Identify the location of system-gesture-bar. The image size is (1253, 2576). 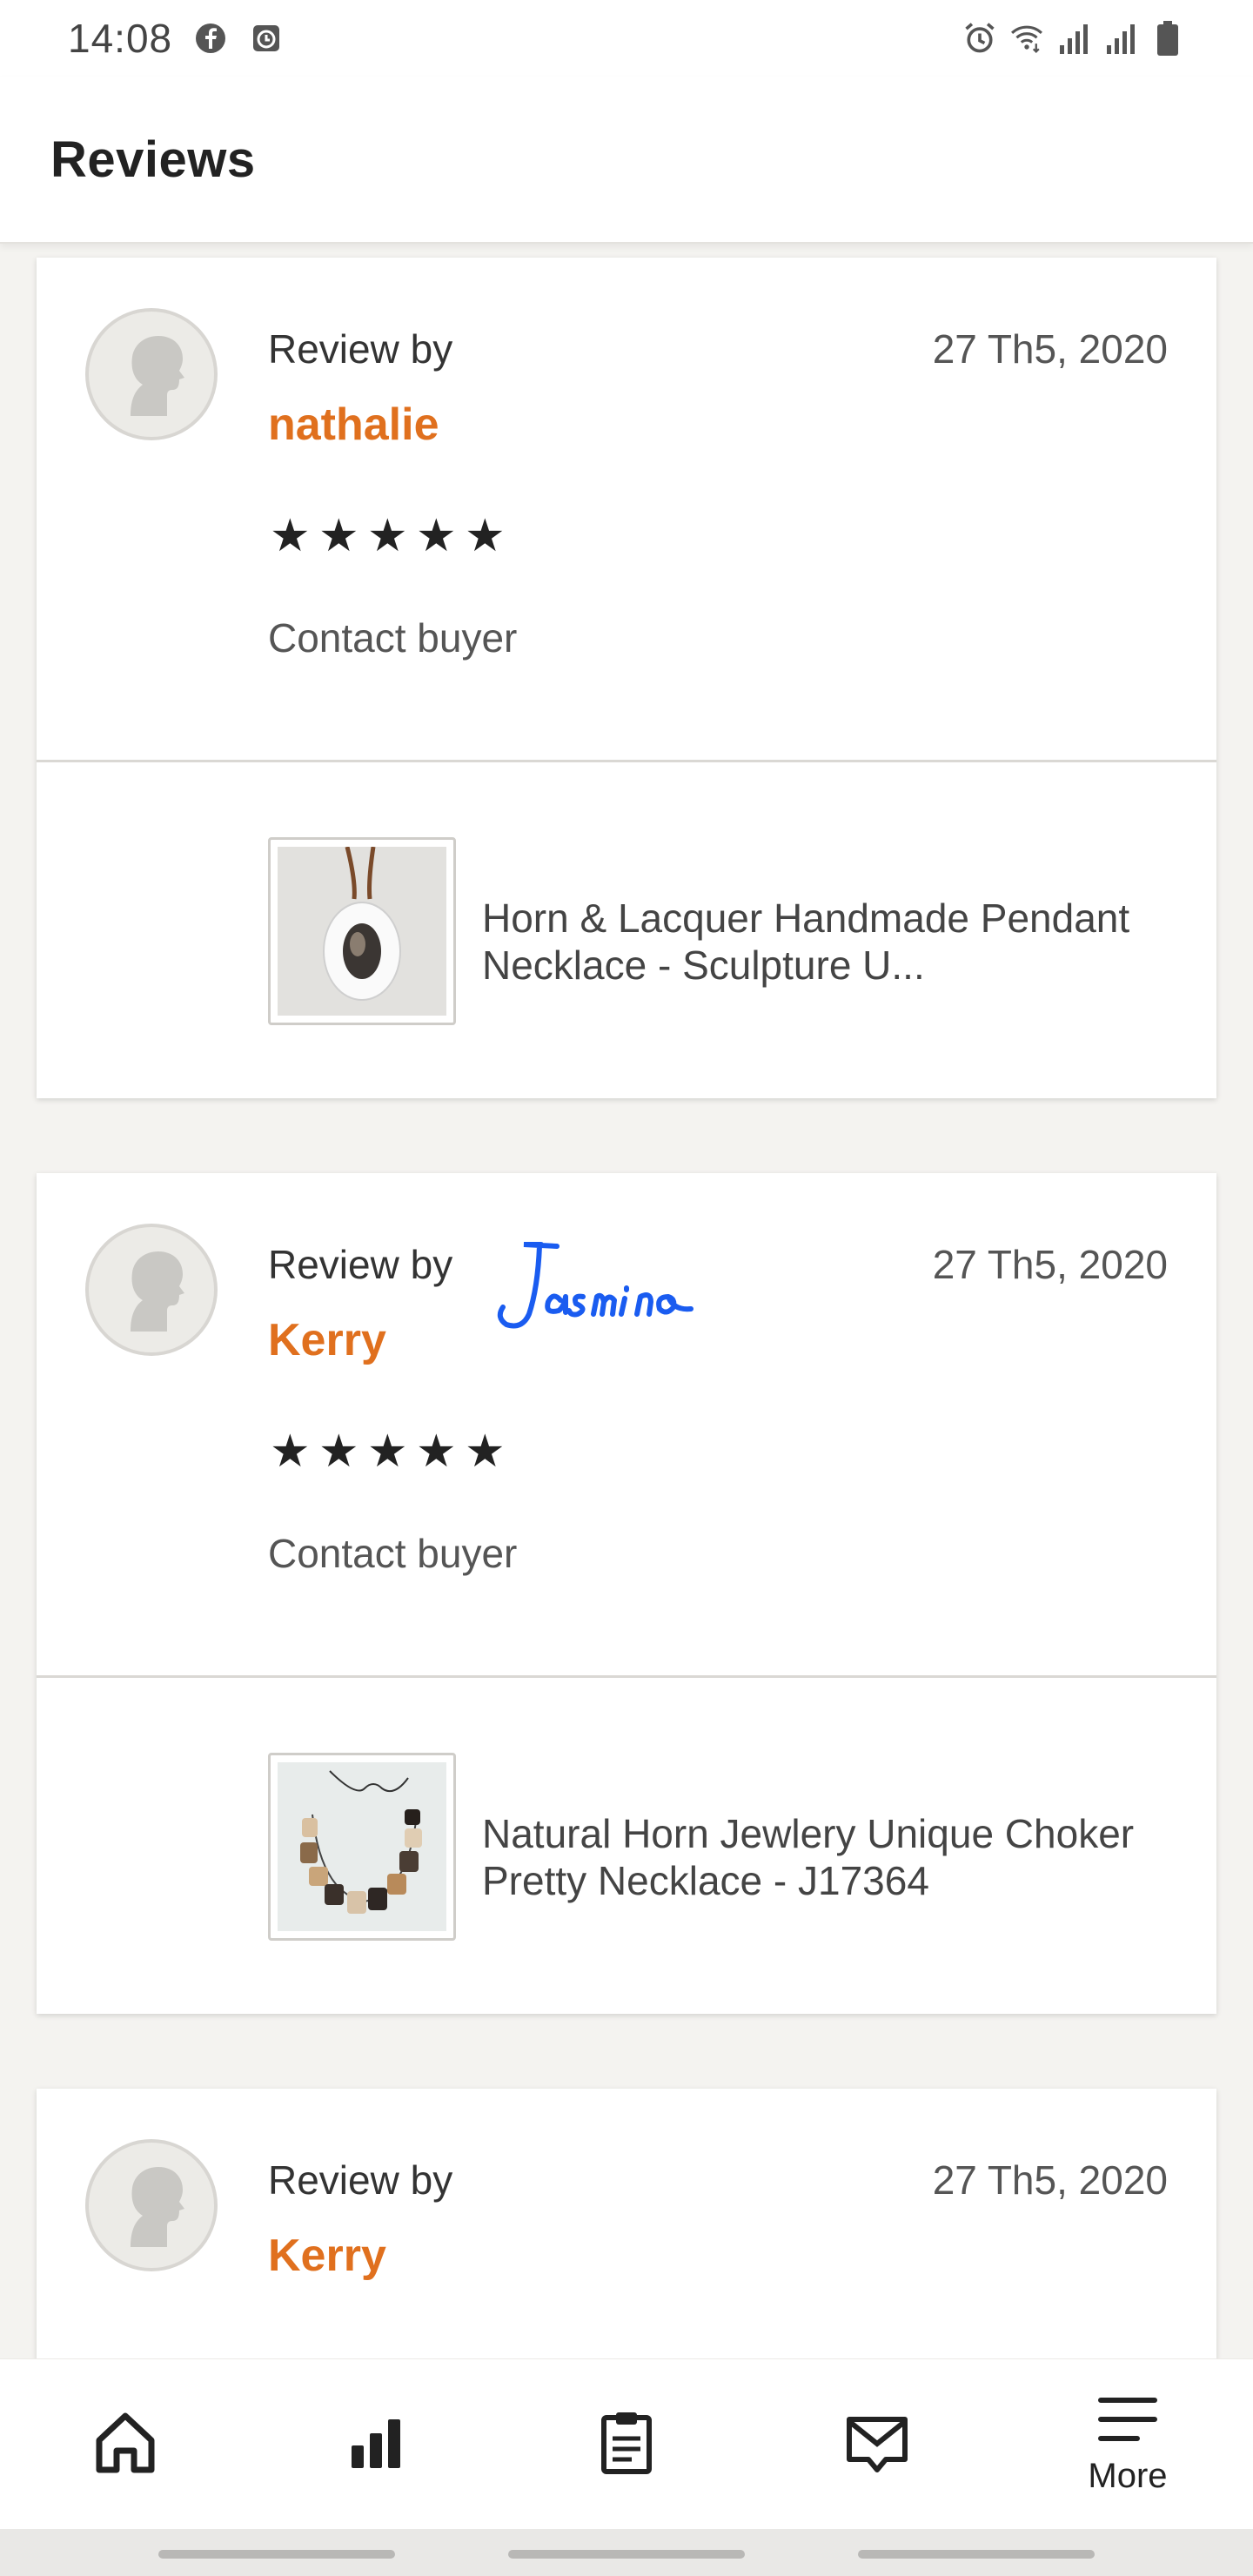
(626, 2553).